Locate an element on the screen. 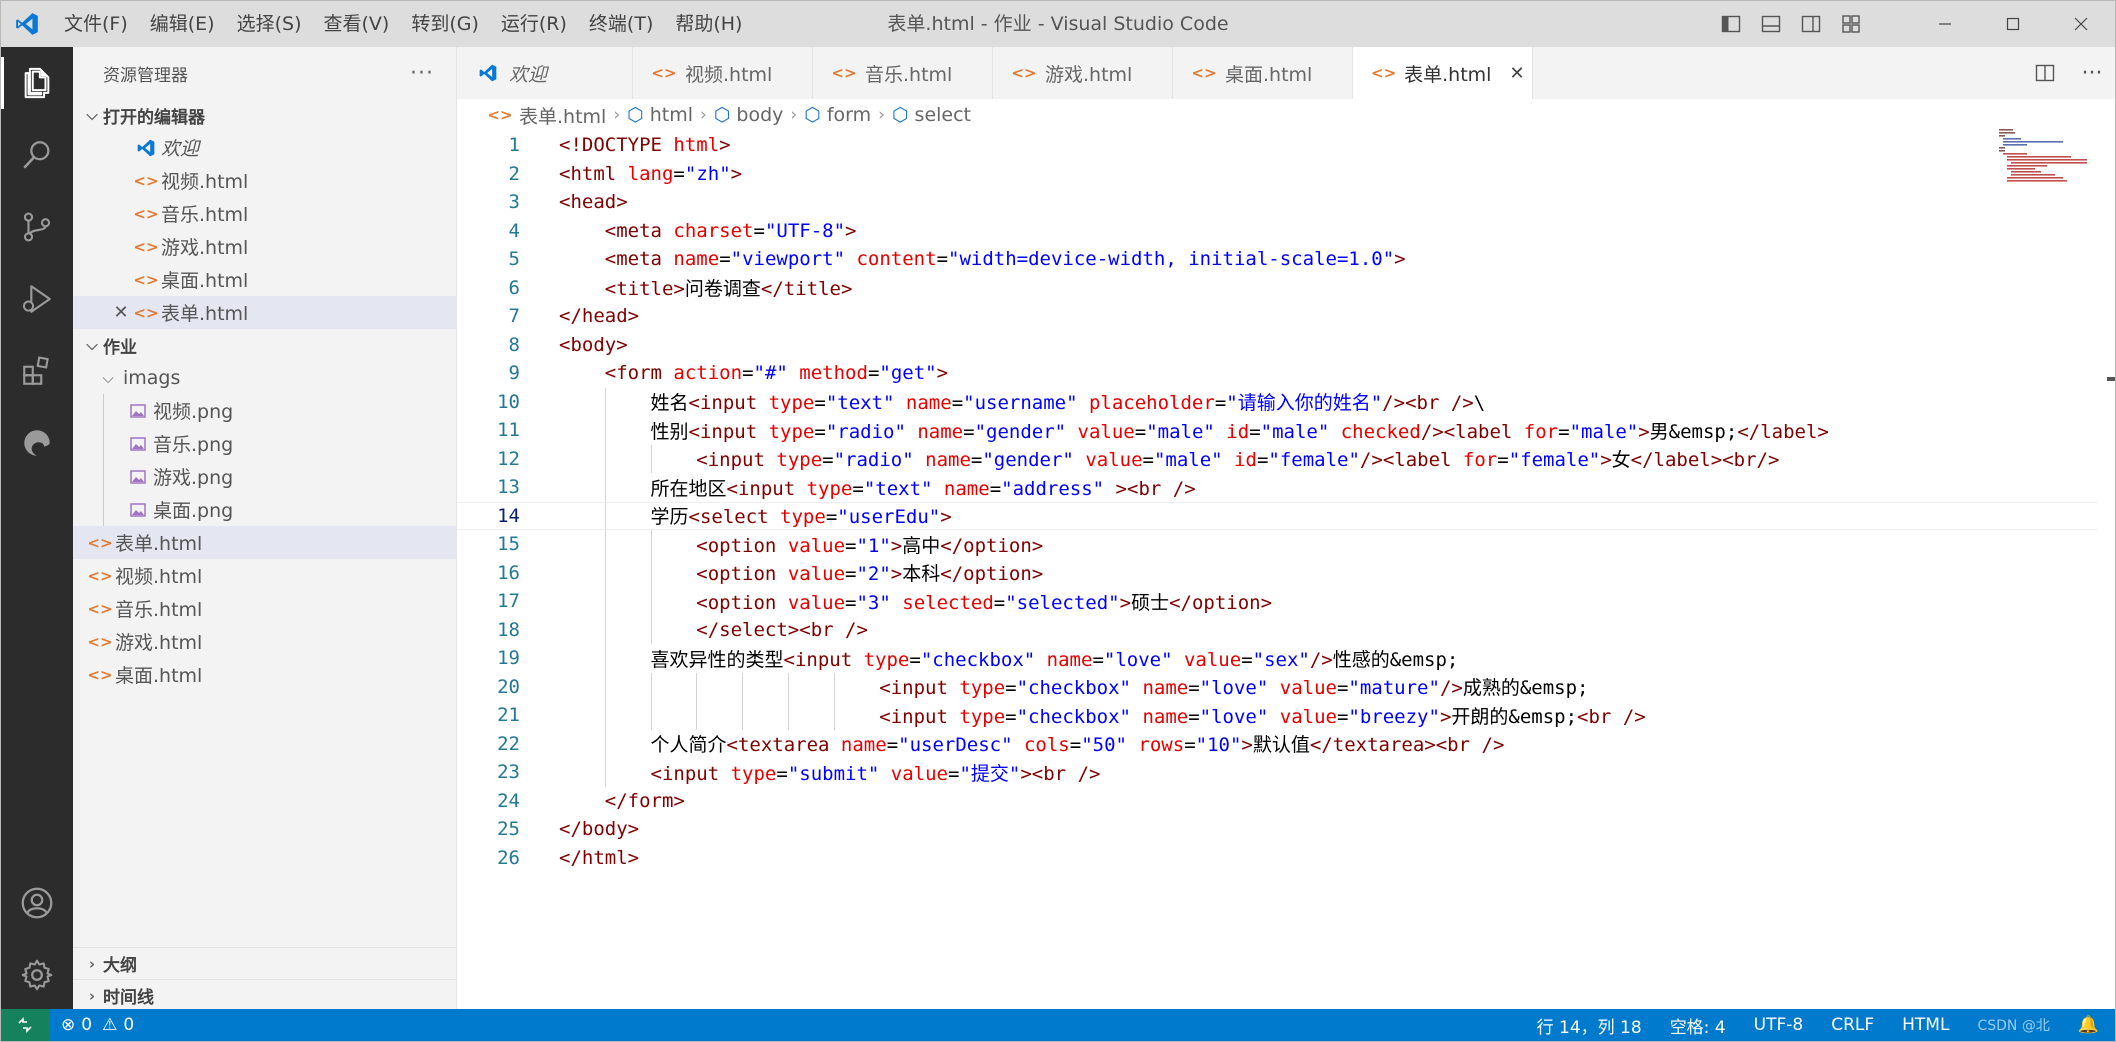  code-line: 6 <title>问卷调查</title> is located at coordinates (1277, 288).